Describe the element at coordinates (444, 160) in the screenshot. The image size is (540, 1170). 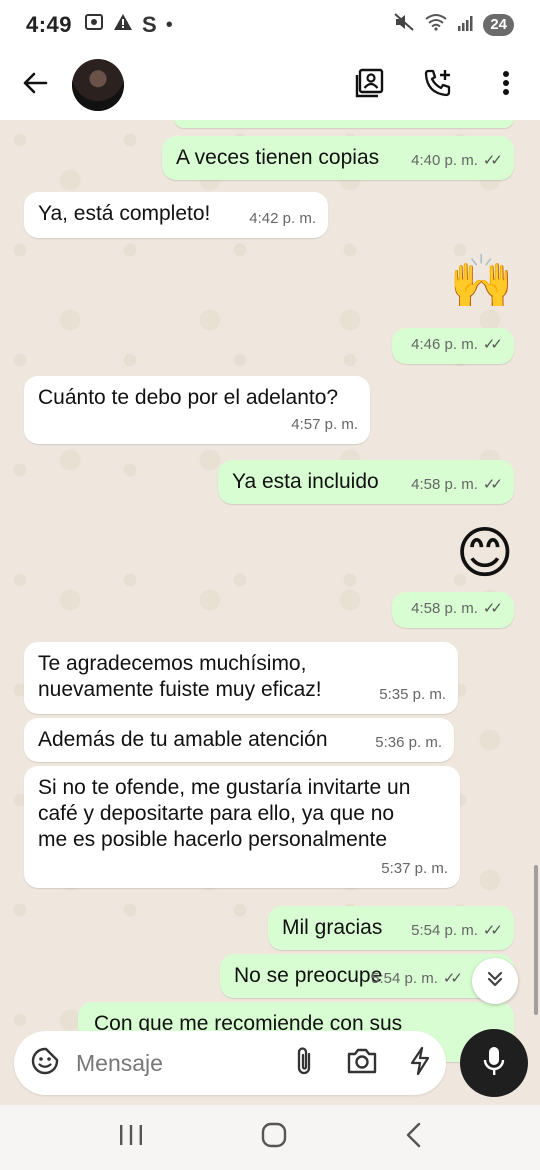
I see `message-time: 4:40 p. m.` at that location.